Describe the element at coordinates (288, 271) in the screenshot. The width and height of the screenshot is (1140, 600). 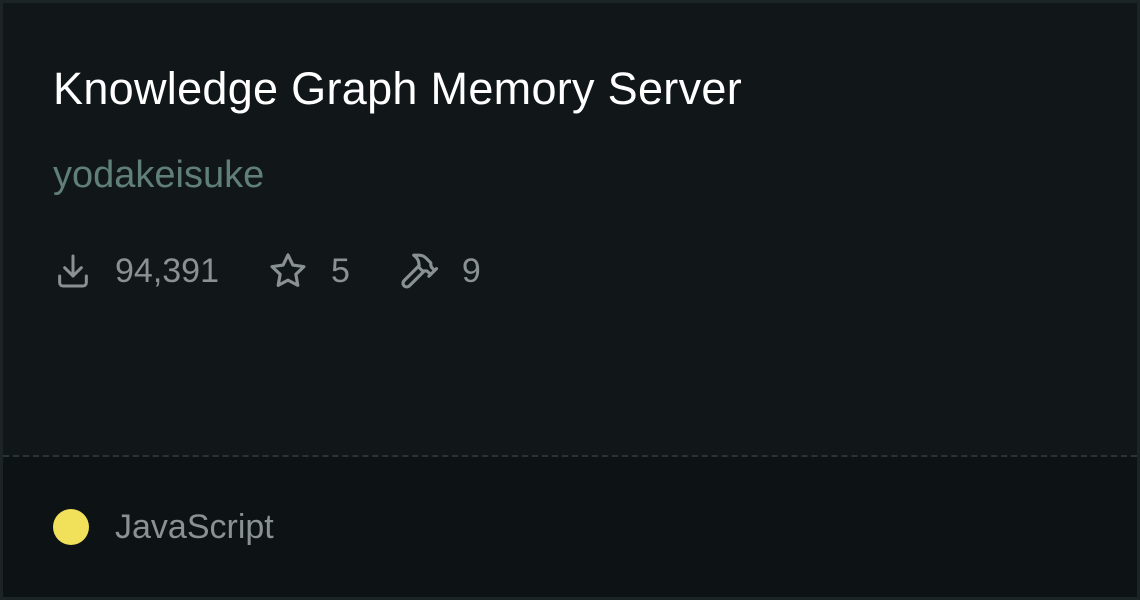
I see `star-icon` at that location.